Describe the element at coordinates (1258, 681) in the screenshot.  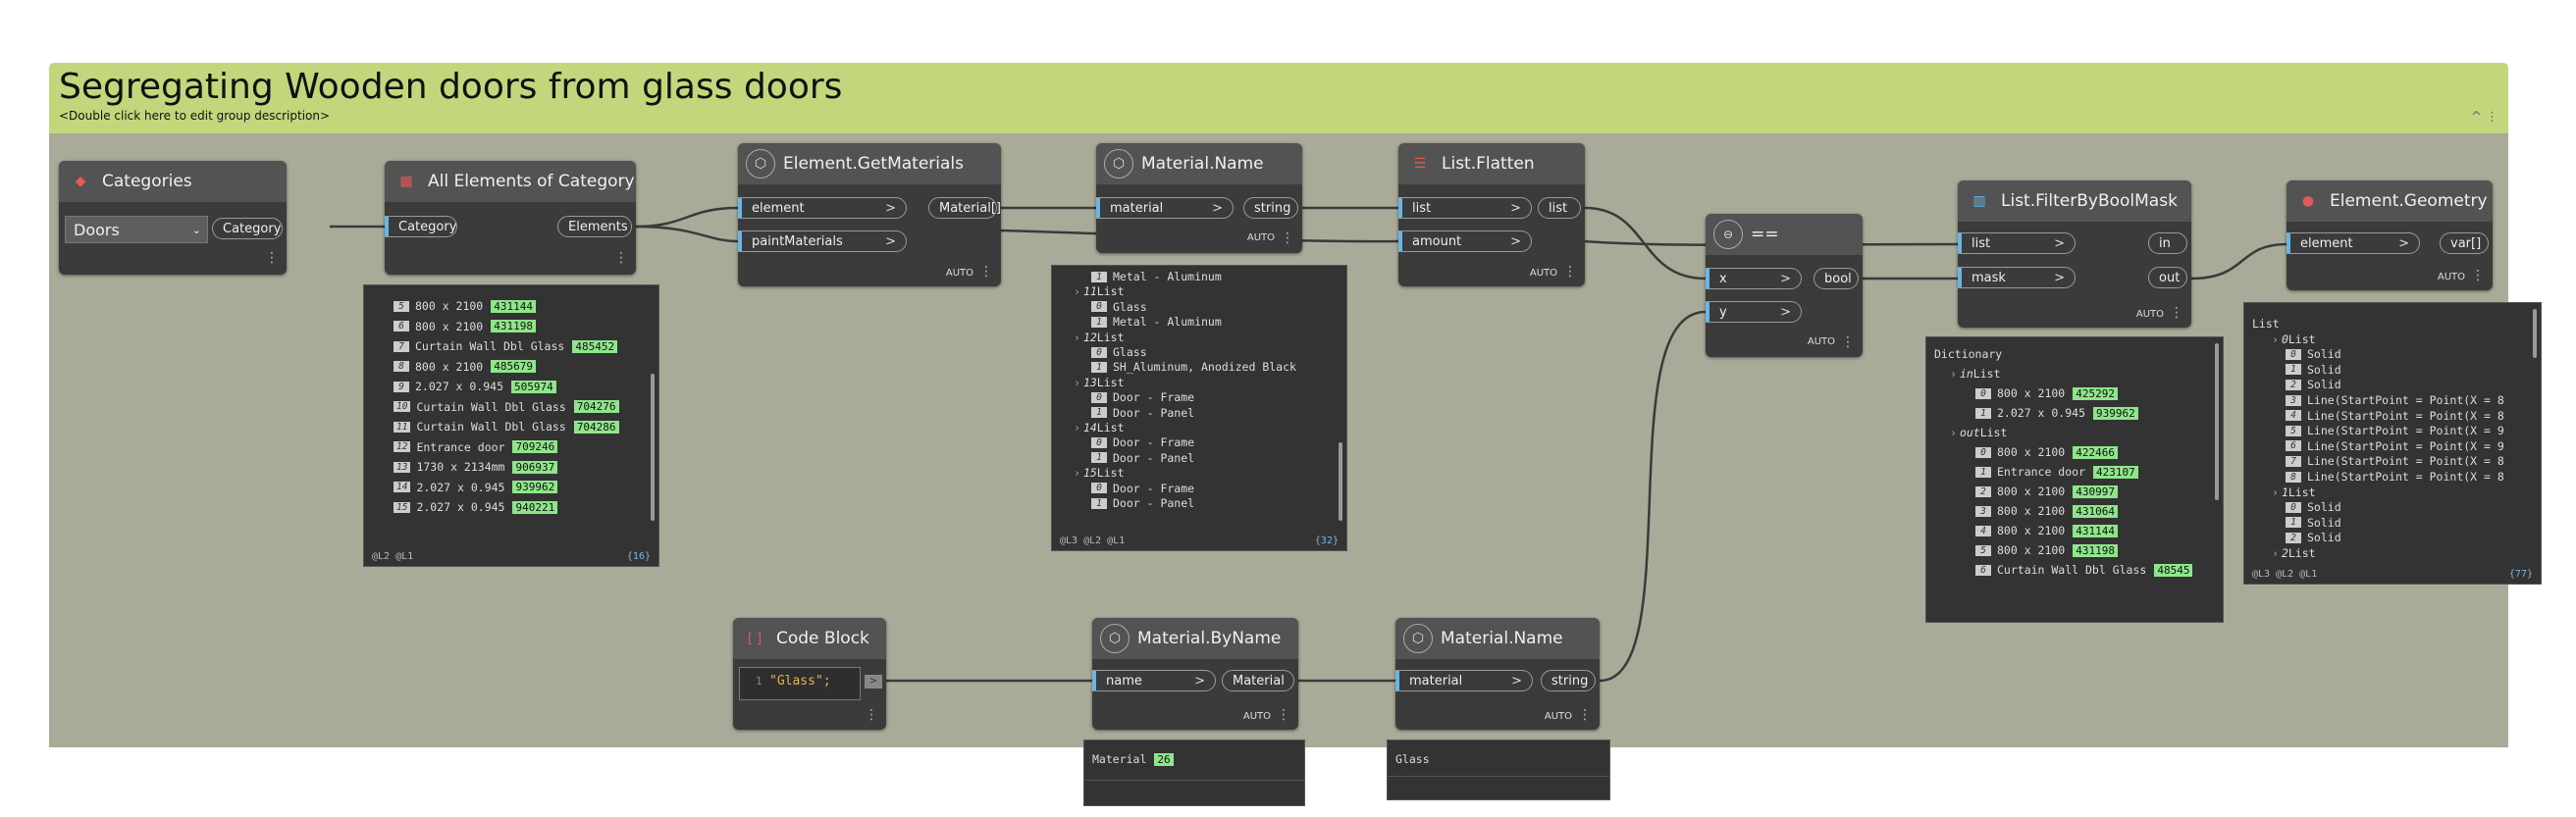
I see `output-port-material: Material` at that location.